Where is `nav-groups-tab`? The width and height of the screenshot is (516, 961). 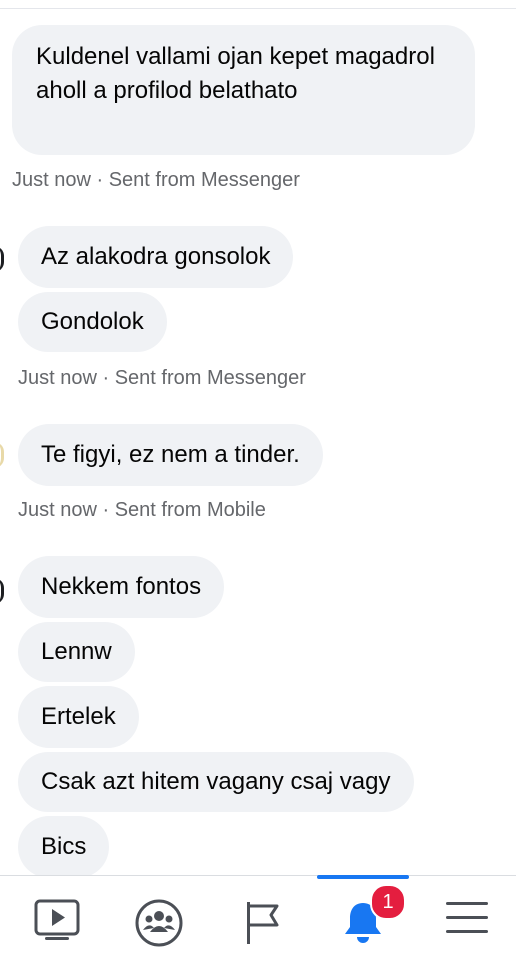 nav-groups-tab is located at coordinates (159, 918).